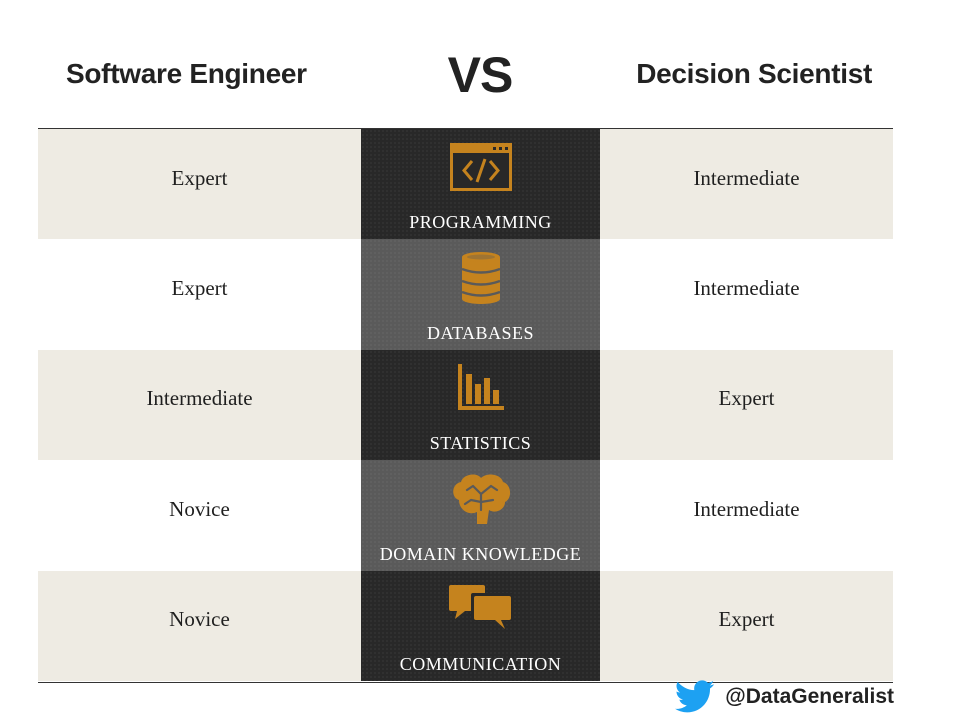 This screenshot has width=960, height=720. I want to click on twitter-bird-icon, so click(695, 696).